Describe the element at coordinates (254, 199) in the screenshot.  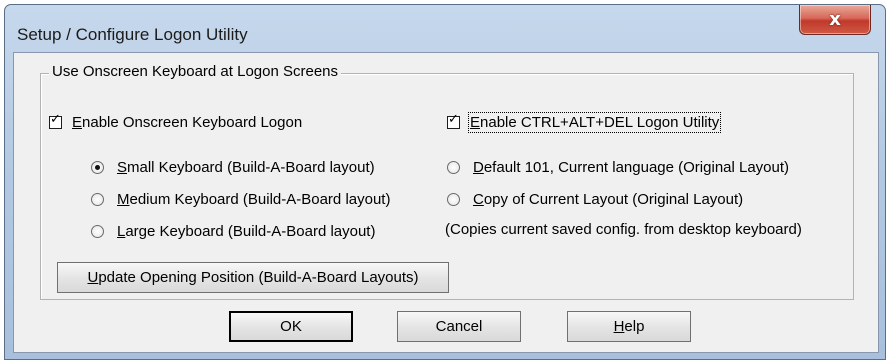
I see `radio-label: Medium Keyboard (Build-A-Board layout)` at that location.